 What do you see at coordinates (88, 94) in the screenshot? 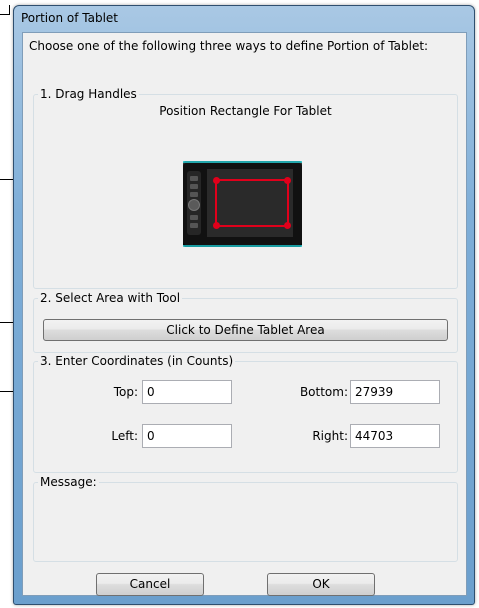
I see `drag-handles-label: 1. Drag Handles` at bounding box center [88, 94].